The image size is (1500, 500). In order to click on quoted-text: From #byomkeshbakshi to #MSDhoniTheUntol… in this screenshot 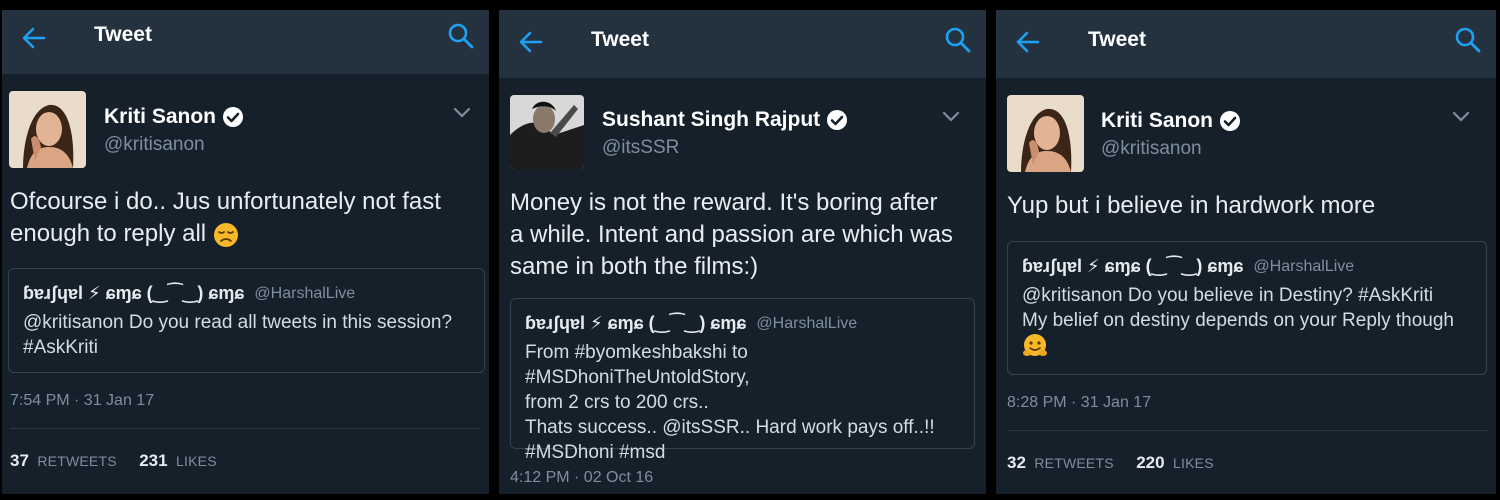, I will do `click(730, 402)`.